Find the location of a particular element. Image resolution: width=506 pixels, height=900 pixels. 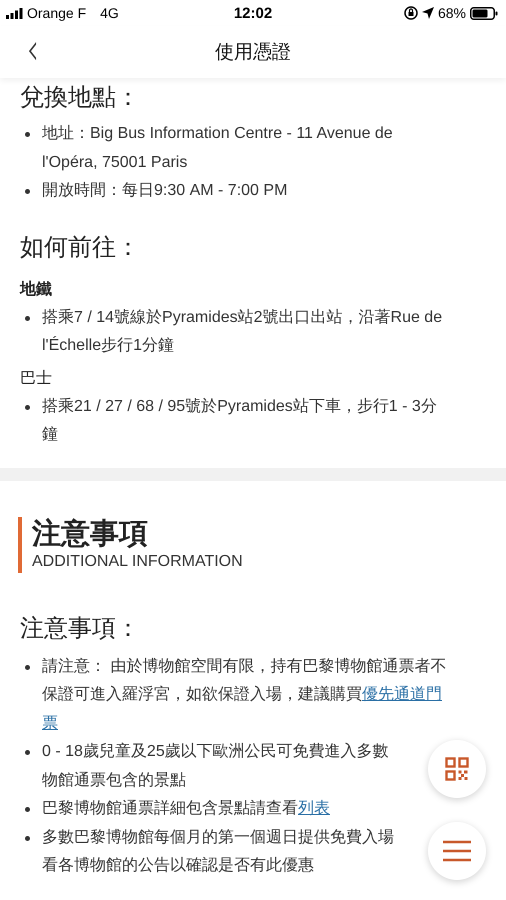

note-text: 巴黎博物館通票詳細包含景點請查看 is located at coordinates (170, 808).